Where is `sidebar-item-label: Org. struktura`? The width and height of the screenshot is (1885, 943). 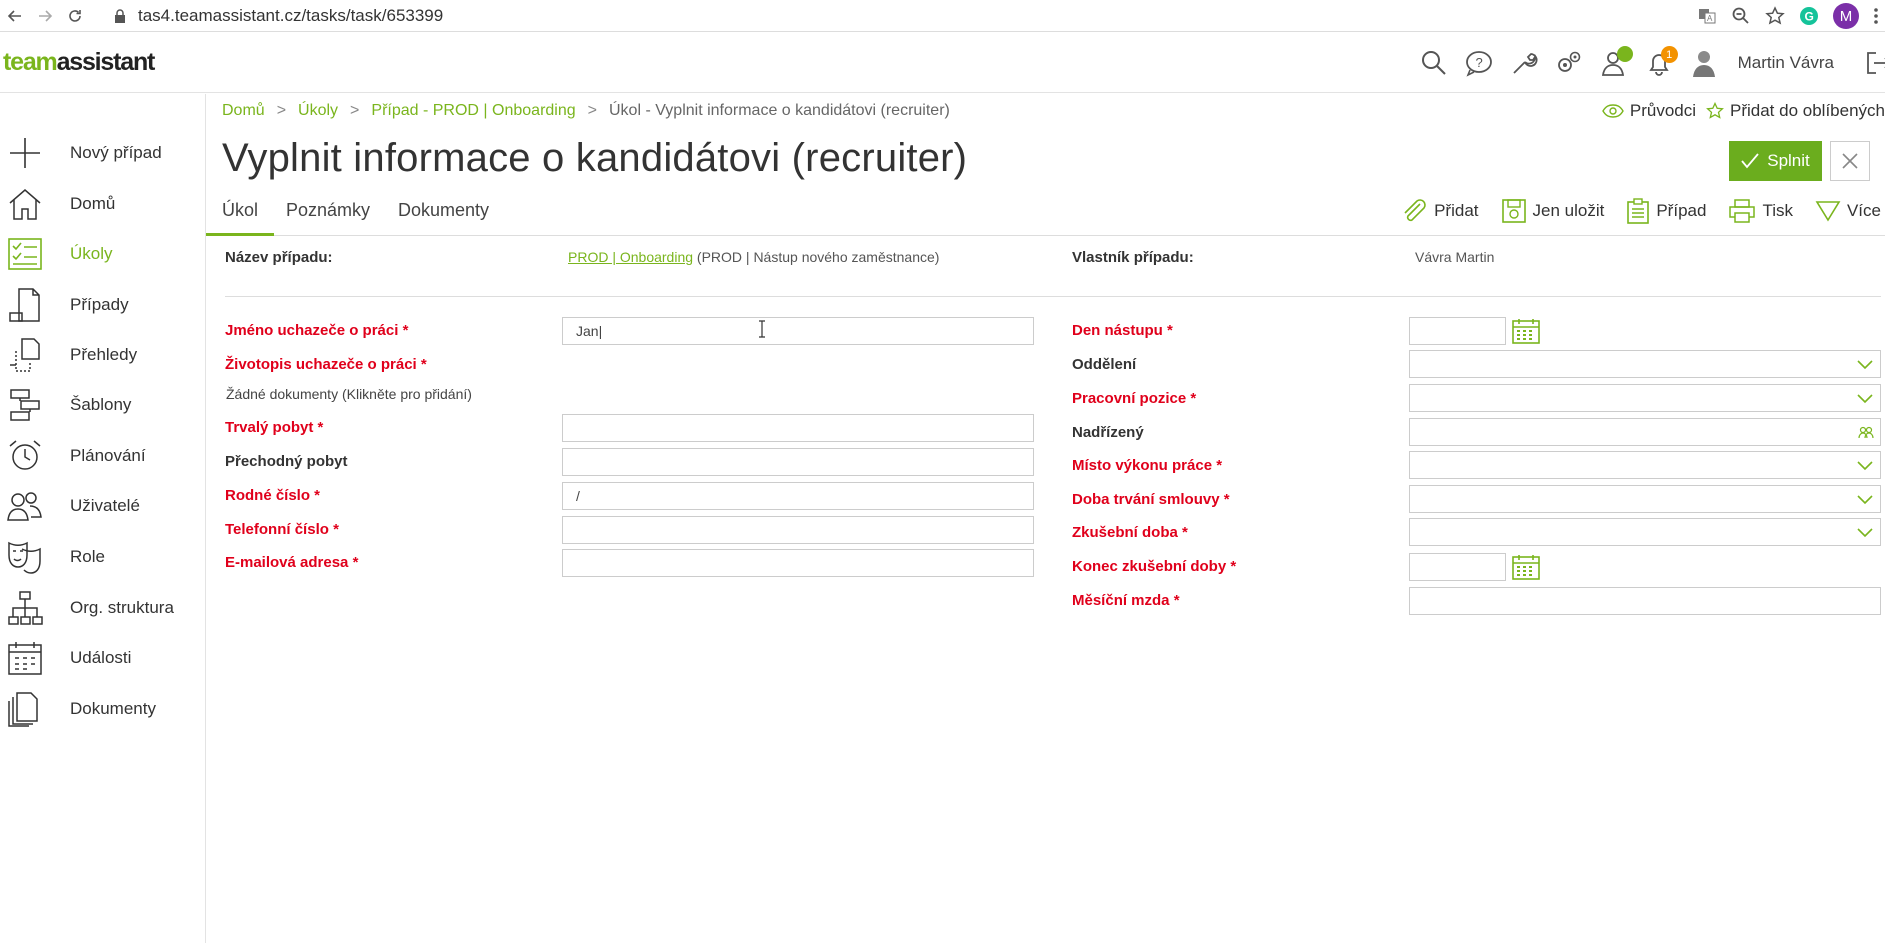
sidebar-item-label: Org. struktura is located at coordinates (122, 607).